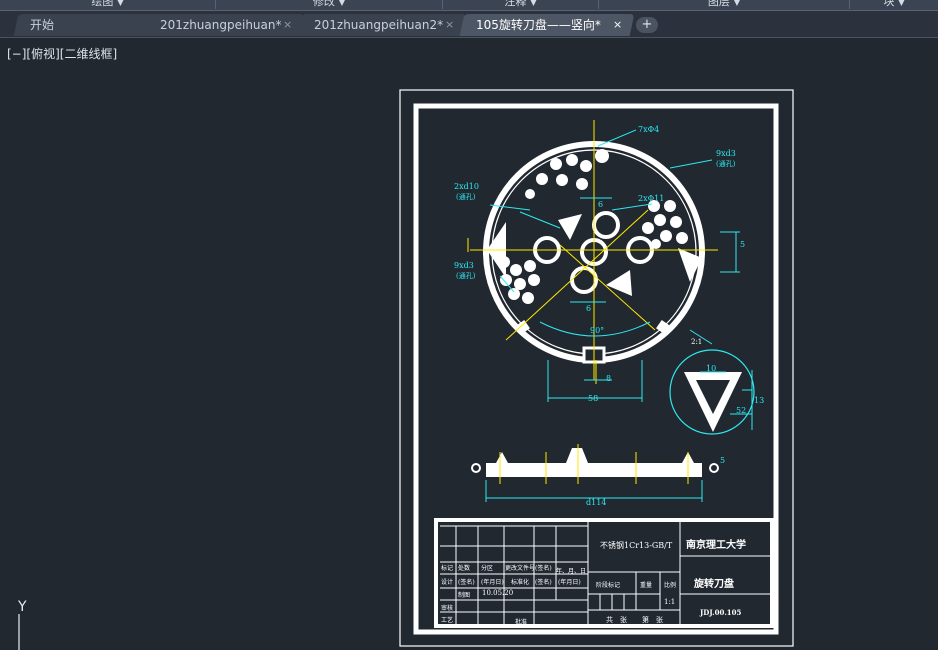 The image size is (938, 650). I want to click on annotation-holes-9-left-note: (通孔), so click(466, 276).